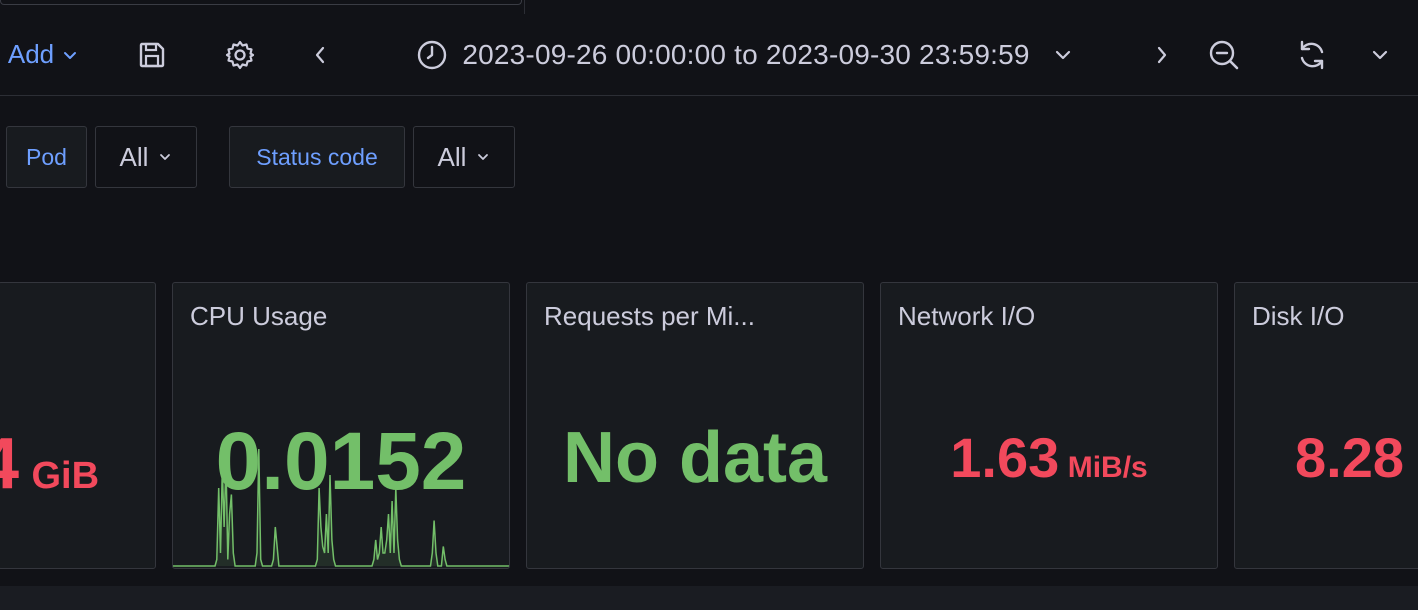 The image size is (1418, 610). I want to click on refresh-interval-dropdown, so click(1380, 54).